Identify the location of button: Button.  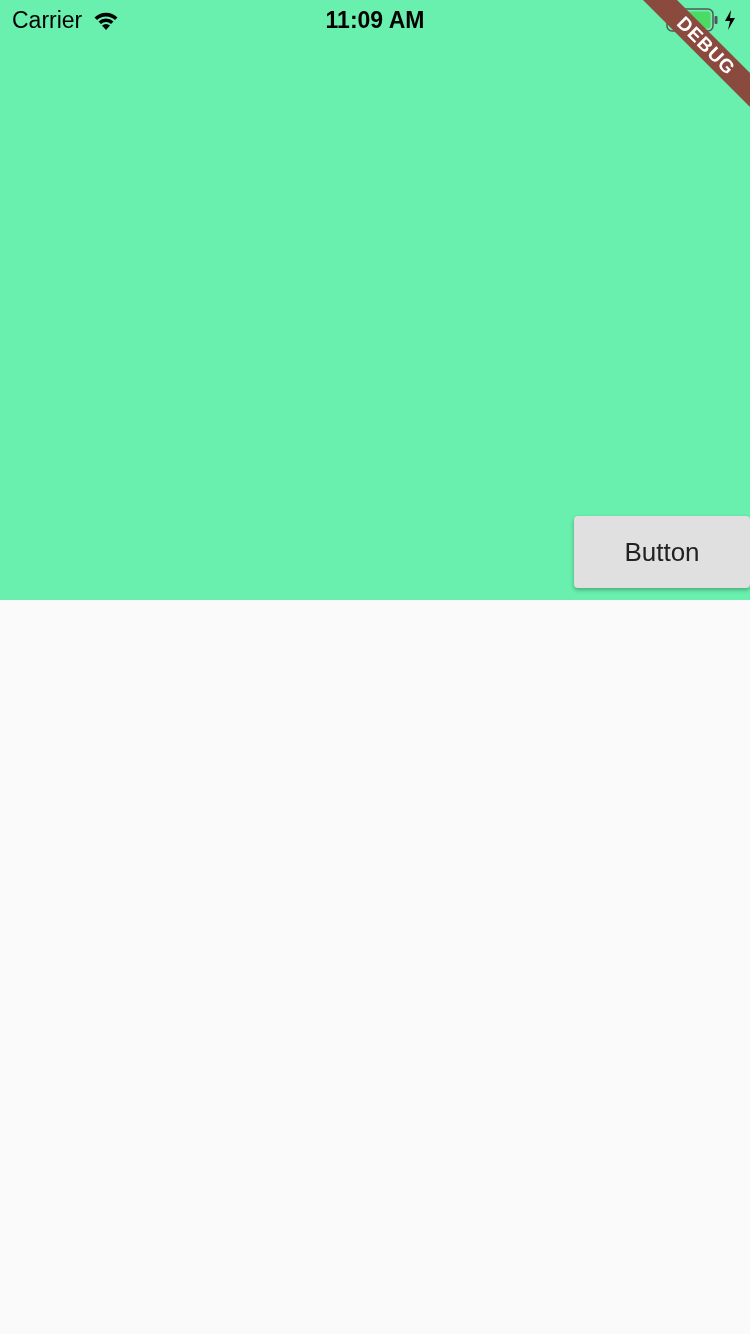
(662, 552).